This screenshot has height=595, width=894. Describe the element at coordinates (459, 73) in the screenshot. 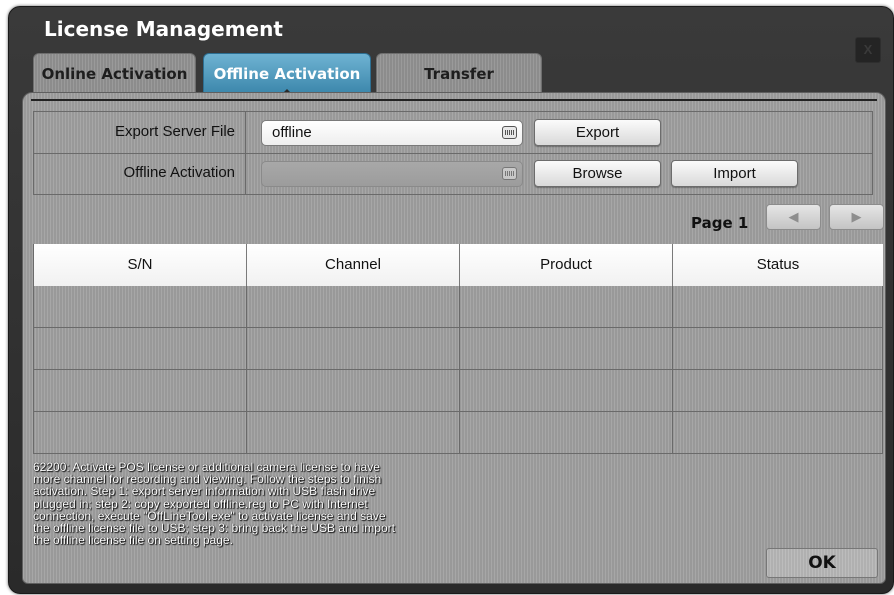

I see `tab-transfer: Transfer` at that location.